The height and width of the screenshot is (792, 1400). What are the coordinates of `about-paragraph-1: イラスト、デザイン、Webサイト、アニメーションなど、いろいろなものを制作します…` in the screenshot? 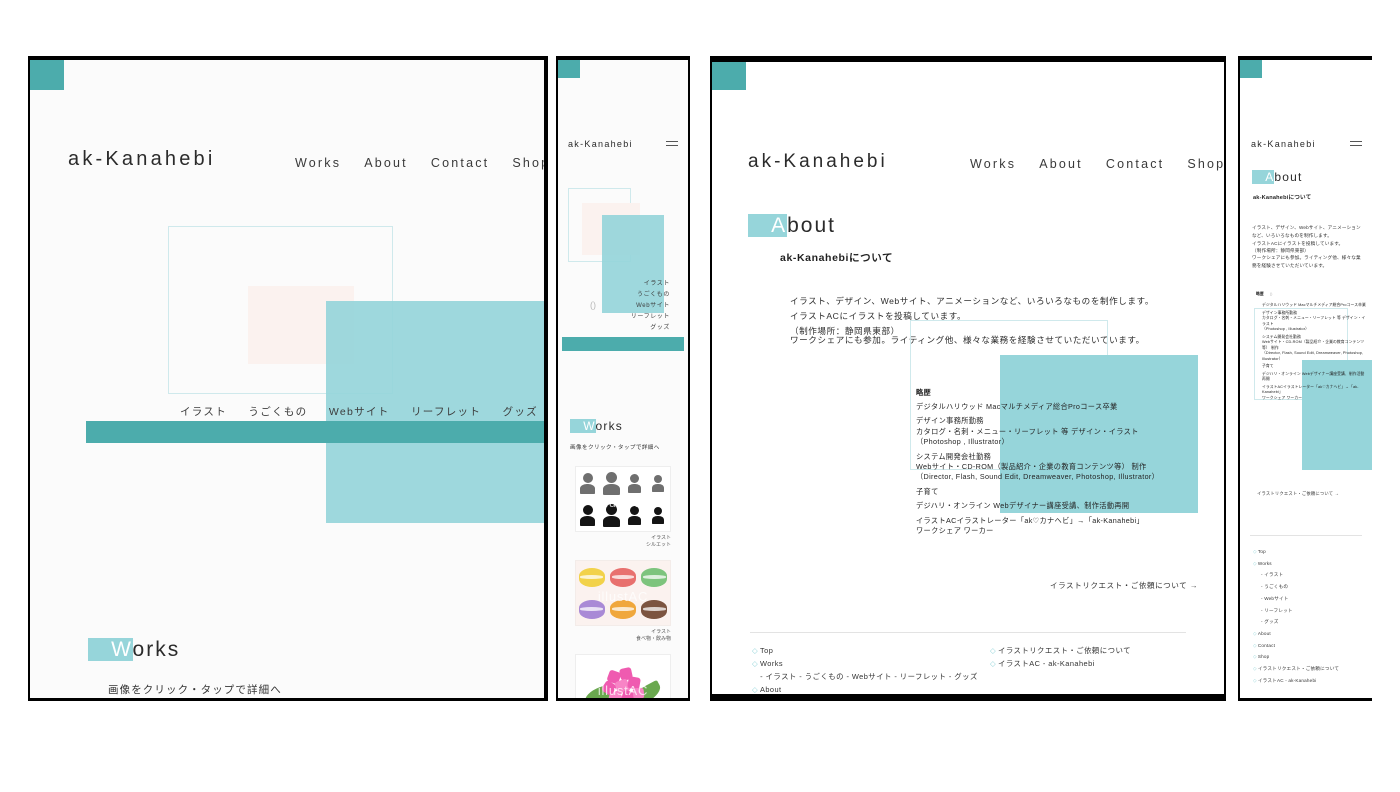 It's located at (1306, 239).